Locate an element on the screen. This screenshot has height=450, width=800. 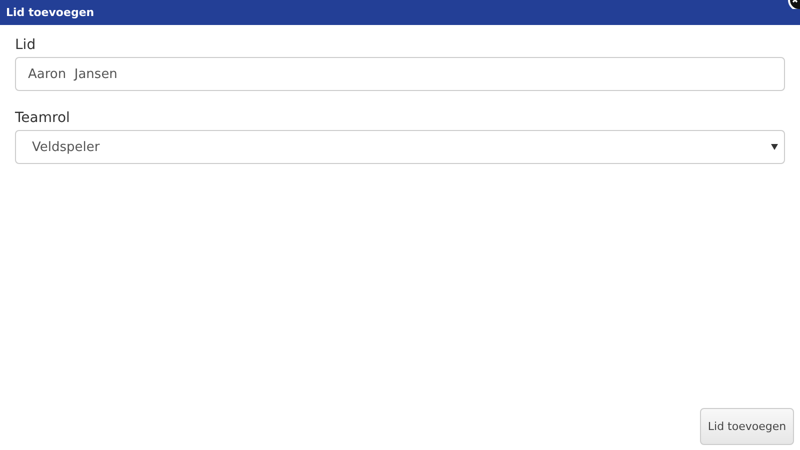
add-member-button: Lid toevoegen is located at coordinates (747, 426).